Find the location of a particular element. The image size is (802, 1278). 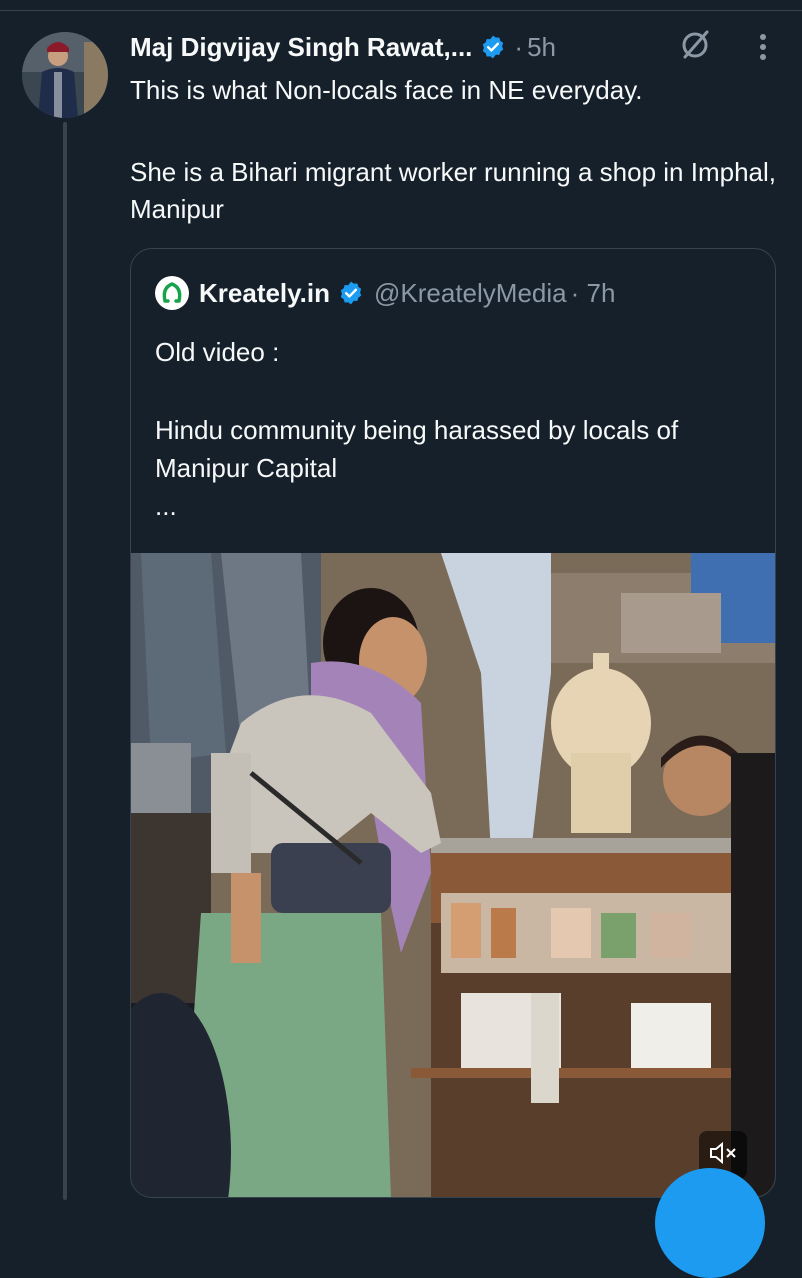

quoted-line: Old video : is located at coordinates (217, 352).